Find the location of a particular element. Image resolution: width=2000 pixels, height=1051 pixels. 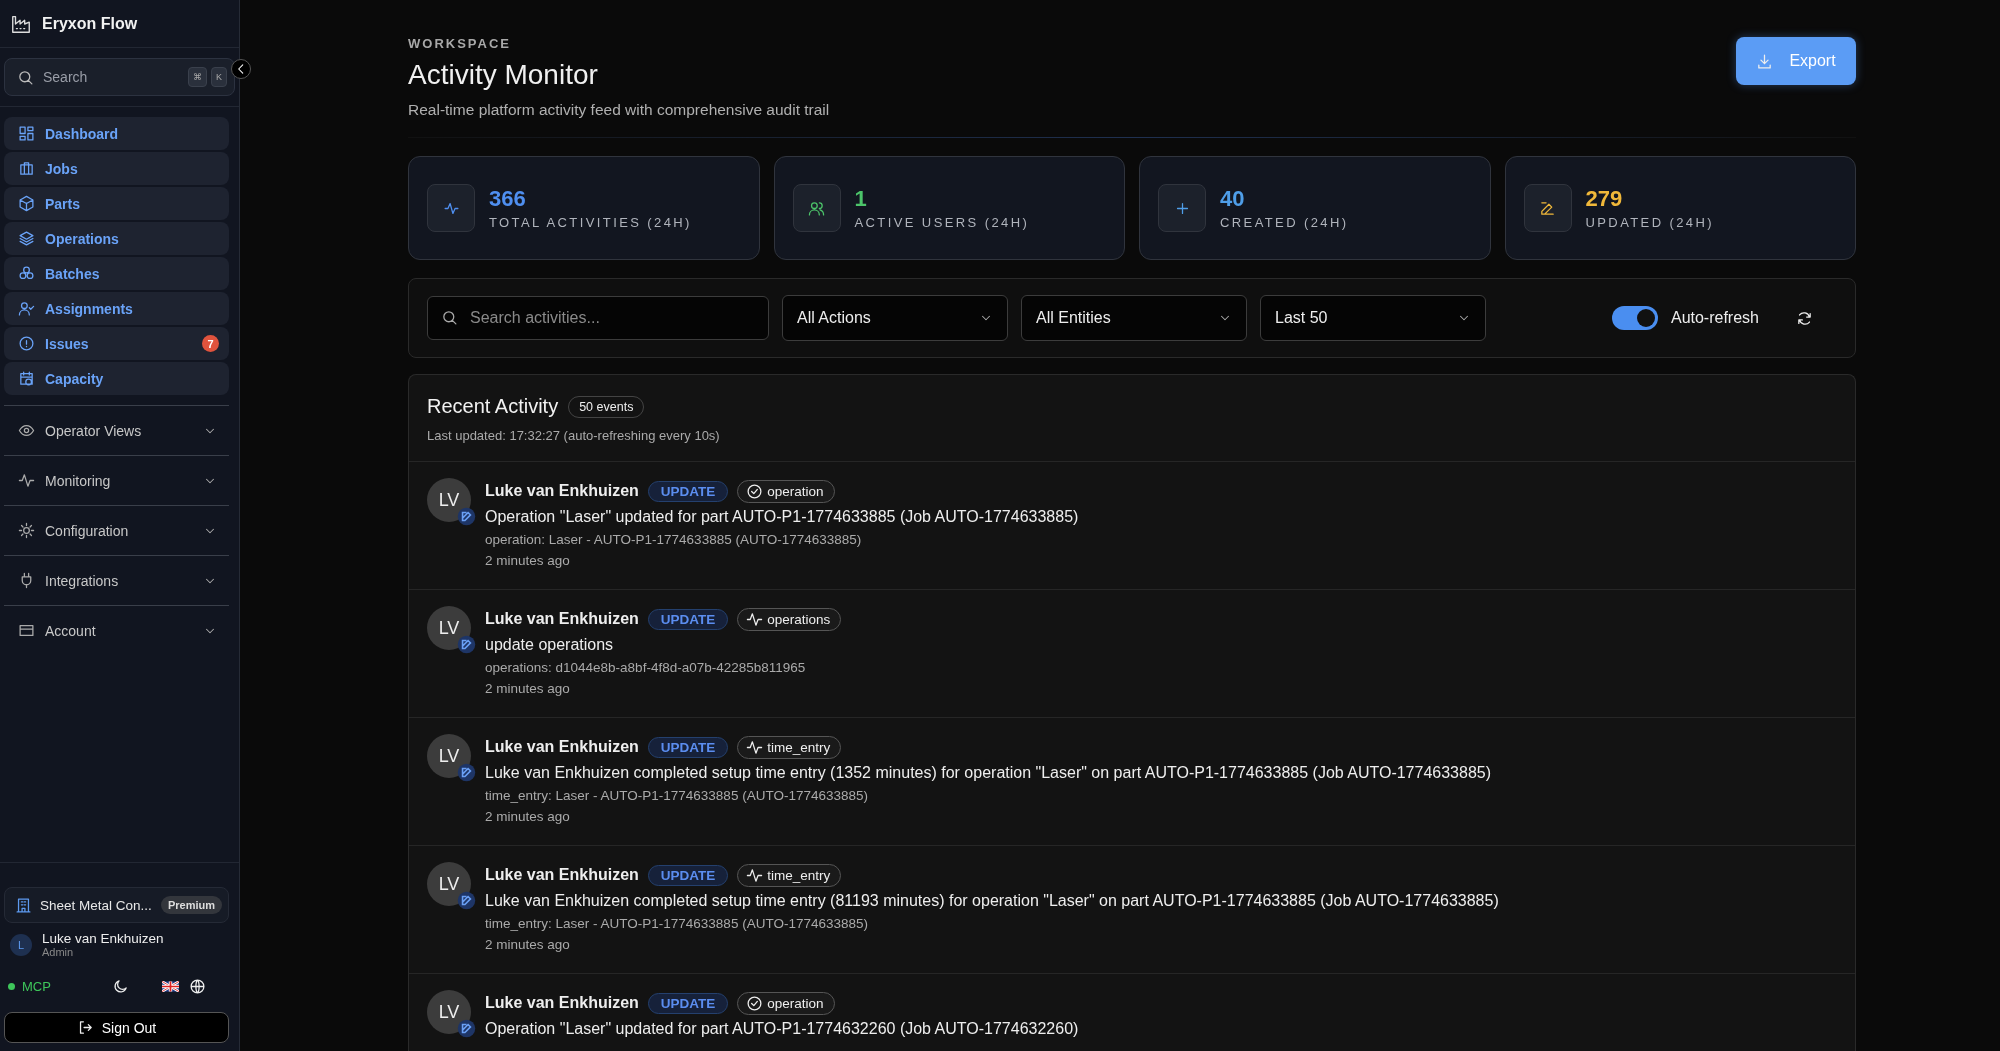

flag-icon is located at coordinates (170, 986).